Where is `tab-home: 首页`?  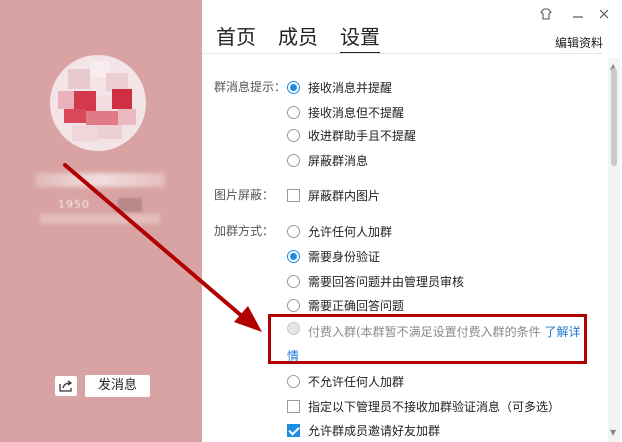
tab-home: 首页 is located at coordinates (236, 39).